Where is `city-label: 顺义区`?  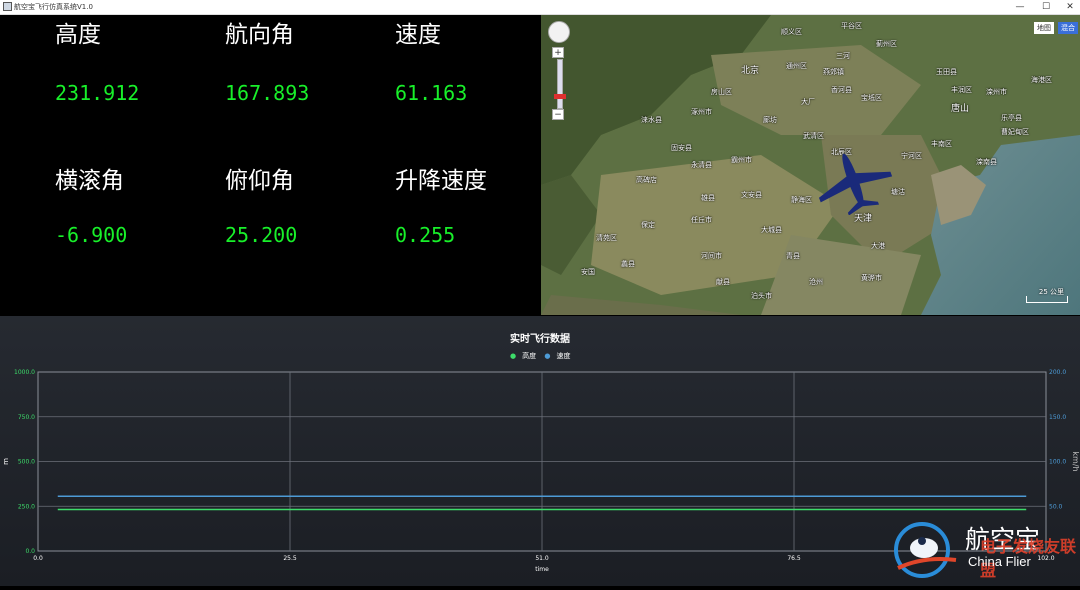 city-label: 顺义区 is located at coordinates (791, 32).